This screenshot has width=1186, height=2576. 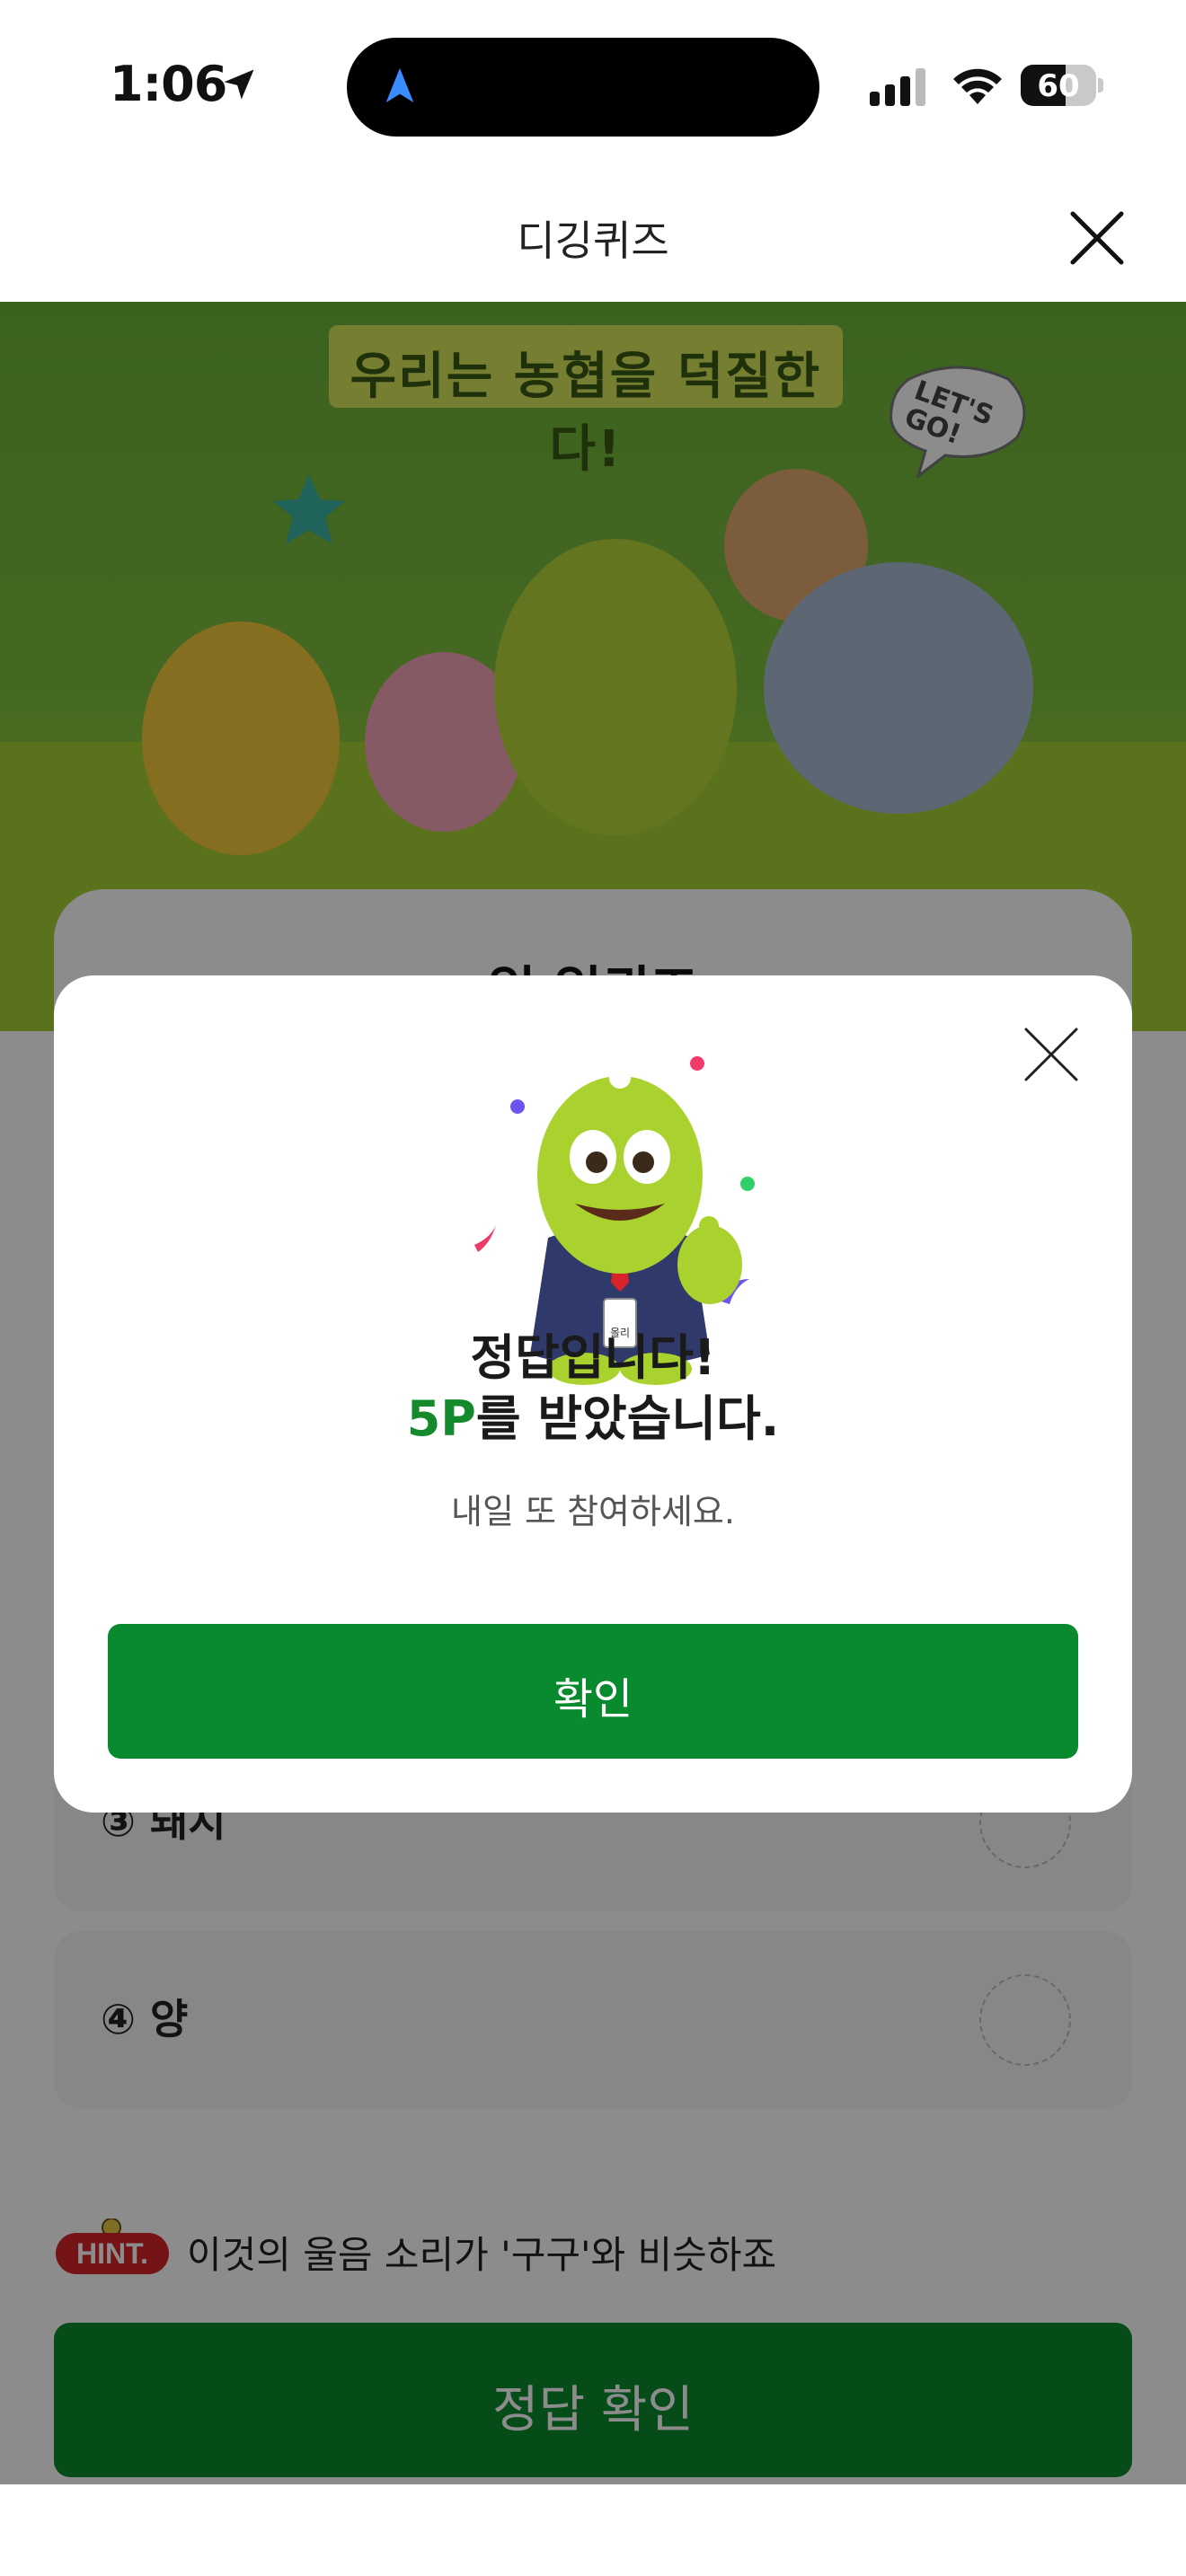 I want to click on confirm-button: 확인, so click(x=593, y=1691).